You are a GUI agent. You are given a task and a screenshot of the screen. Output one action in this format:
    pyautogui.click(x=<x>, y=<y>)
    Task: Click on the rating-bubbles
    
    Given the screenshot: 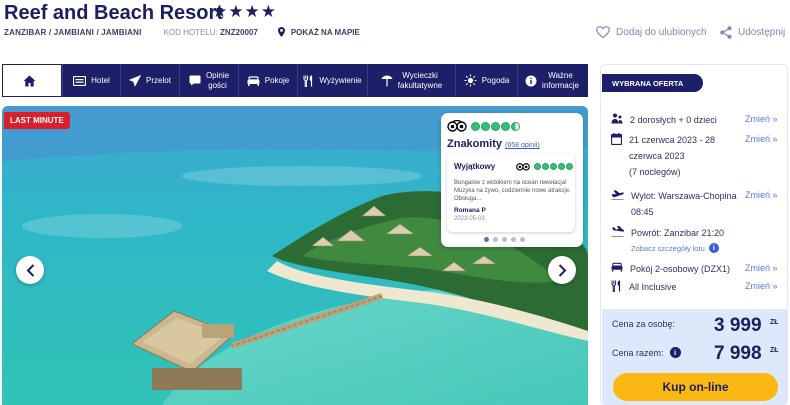 What is the action you would take?
    pyautogui.click(x=496, y=126)
    